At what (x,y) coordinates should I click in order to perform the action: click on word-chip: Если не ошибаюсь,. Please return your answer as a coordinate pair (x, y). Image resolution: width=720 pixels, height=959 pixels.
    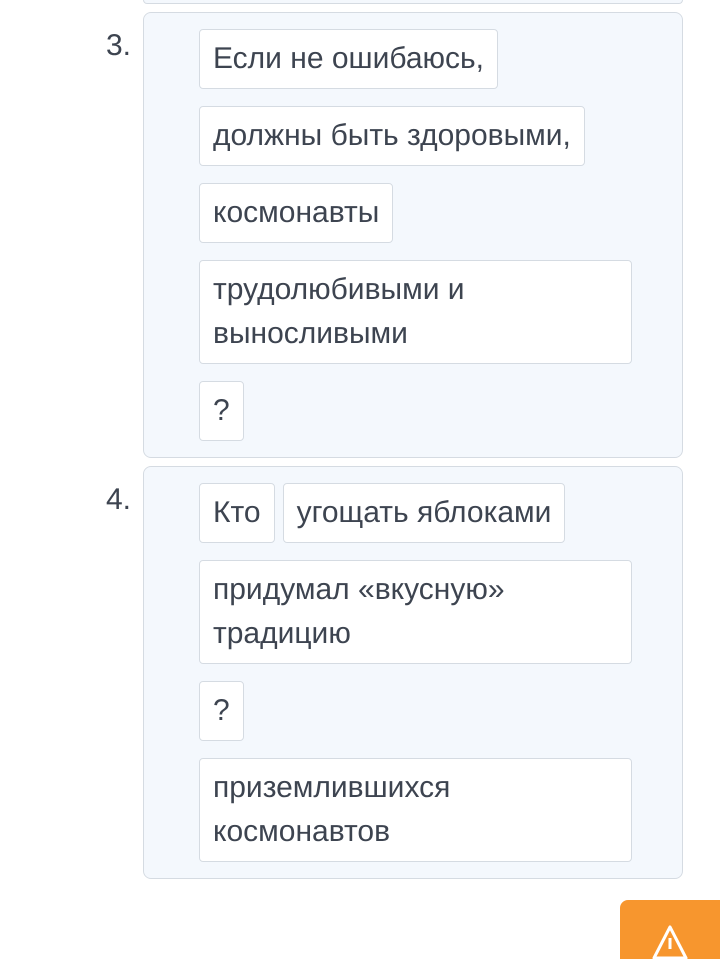
    Looking at the image, I should click on (348, 59).